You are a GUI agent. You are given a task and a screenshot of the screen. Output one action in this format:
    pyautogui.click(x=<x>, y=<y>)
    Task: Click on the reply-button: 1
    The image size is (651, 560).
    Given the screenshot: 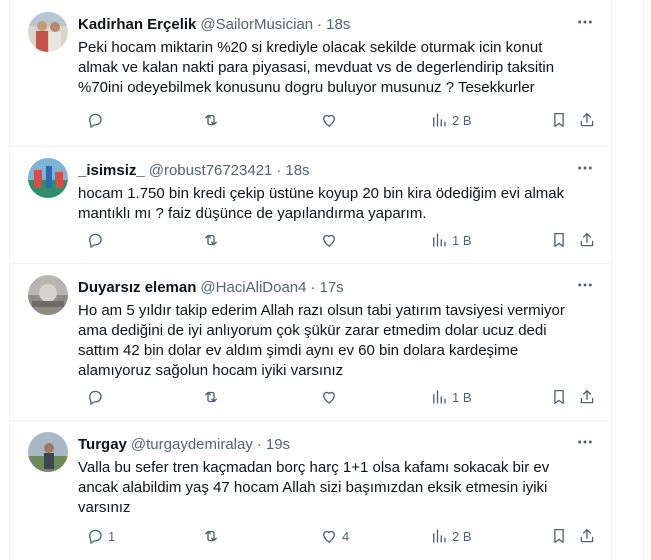 What is the action you would take?
    pyautogui.click(x=100, y=536)
    